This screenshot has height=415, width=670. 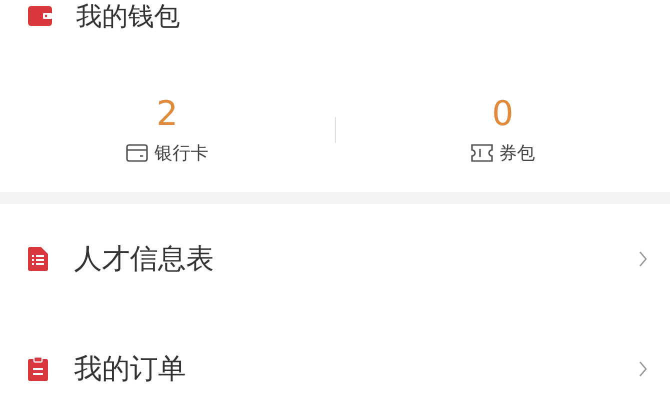 I want to click on wallet-icon, so click(x=40, y=16).